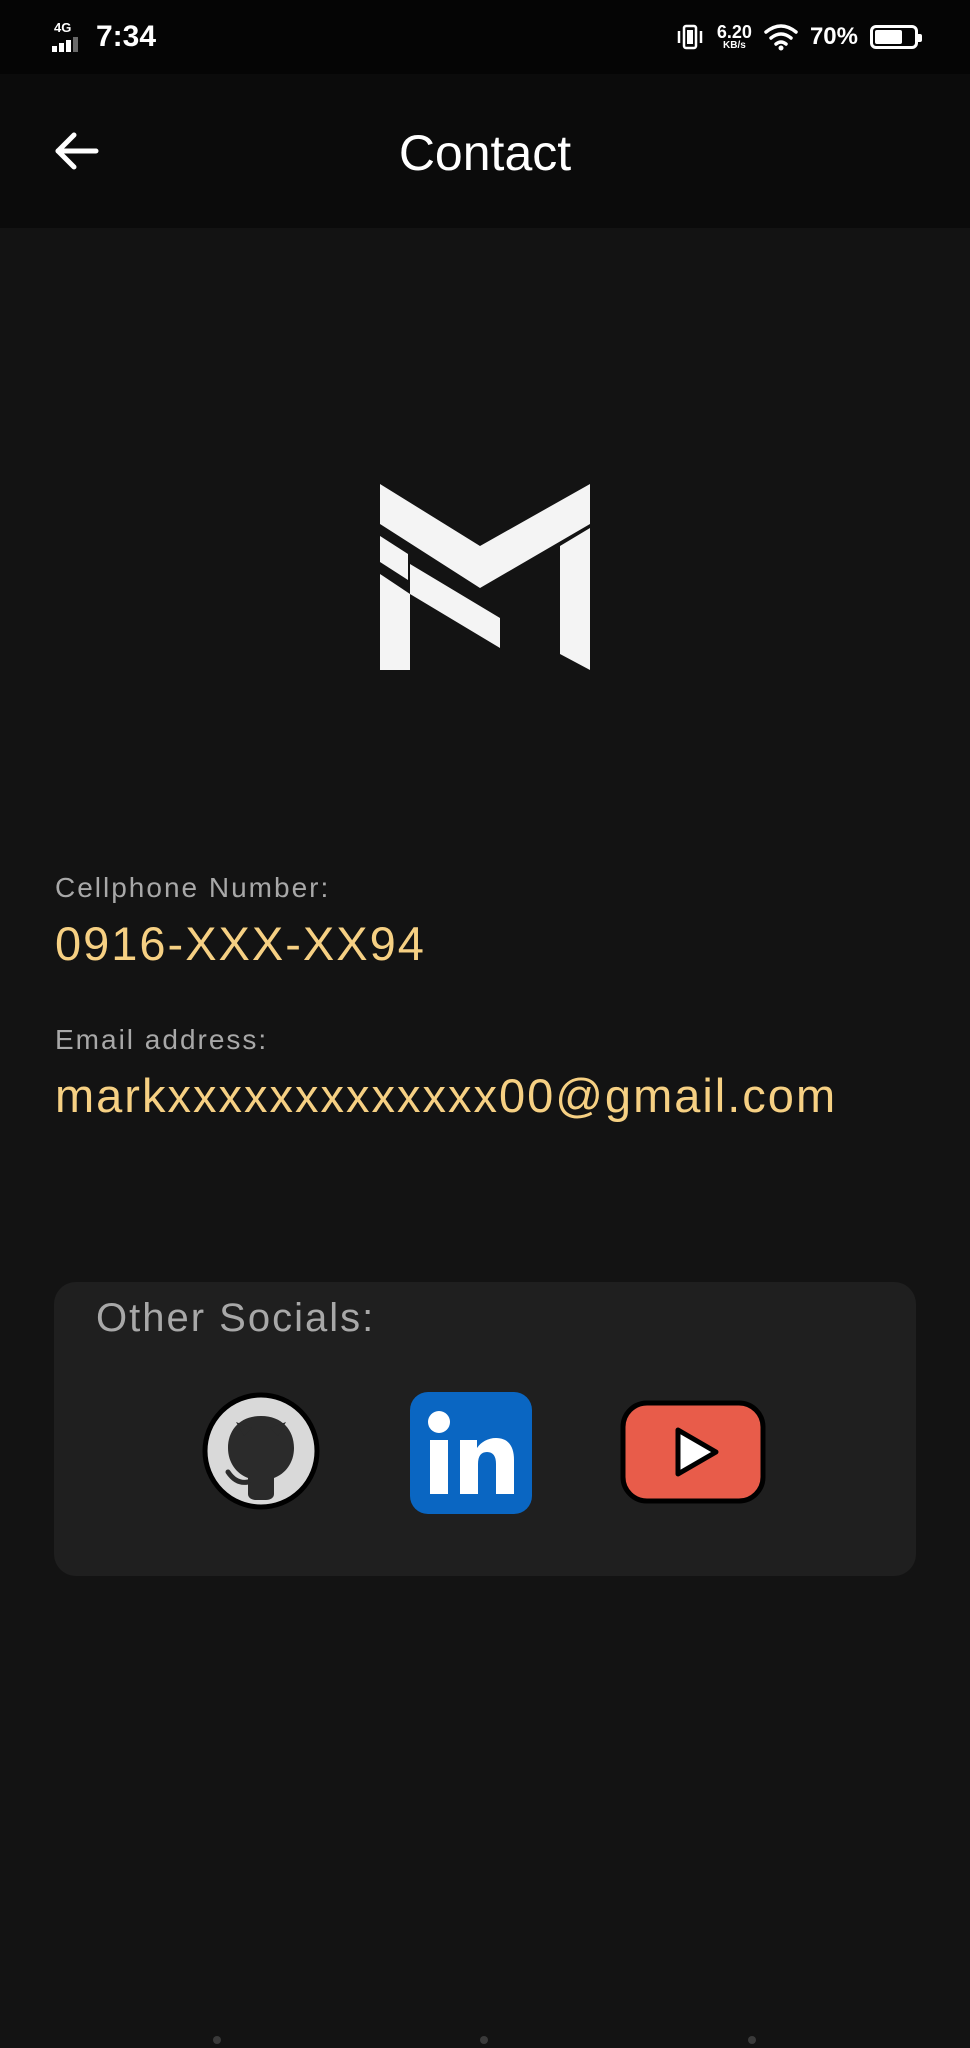 The image size is (970, 2048). I want to click on github-button, so click(261, 1453).